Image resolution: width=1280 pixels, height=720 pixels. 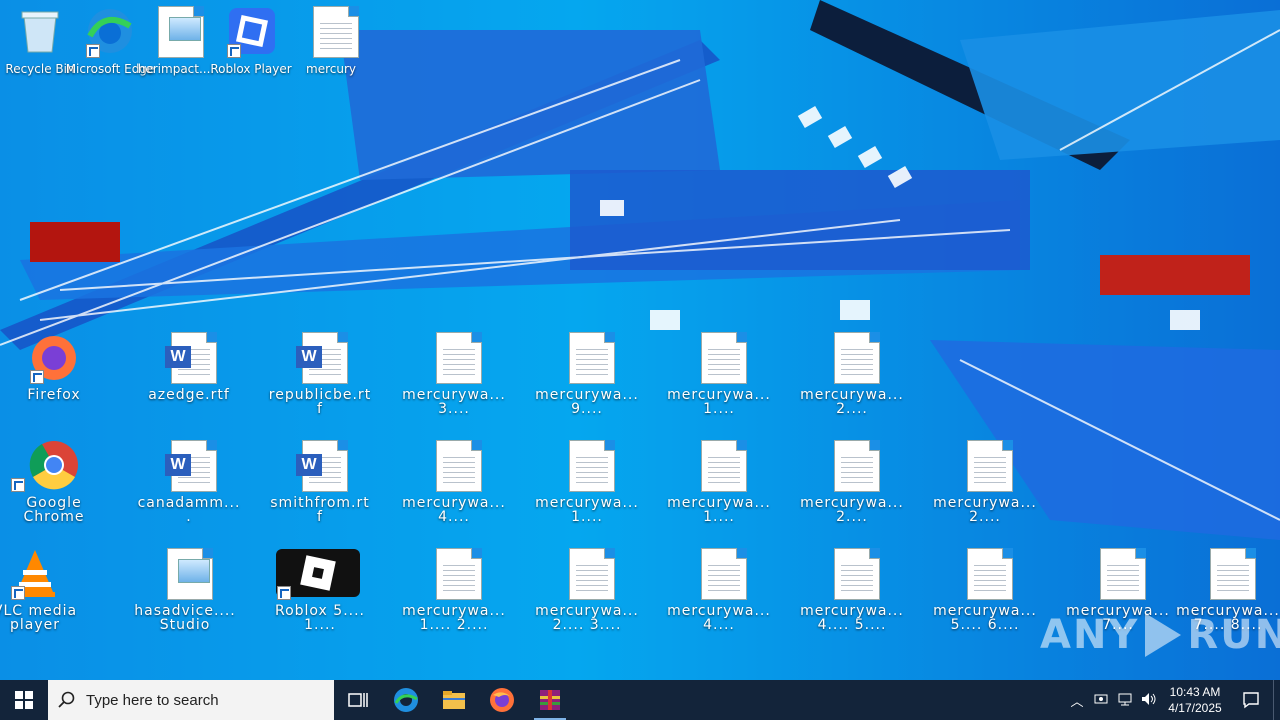 I want to click on anyrun-watermark: ANY RUN, so click(x=1160, y=635).